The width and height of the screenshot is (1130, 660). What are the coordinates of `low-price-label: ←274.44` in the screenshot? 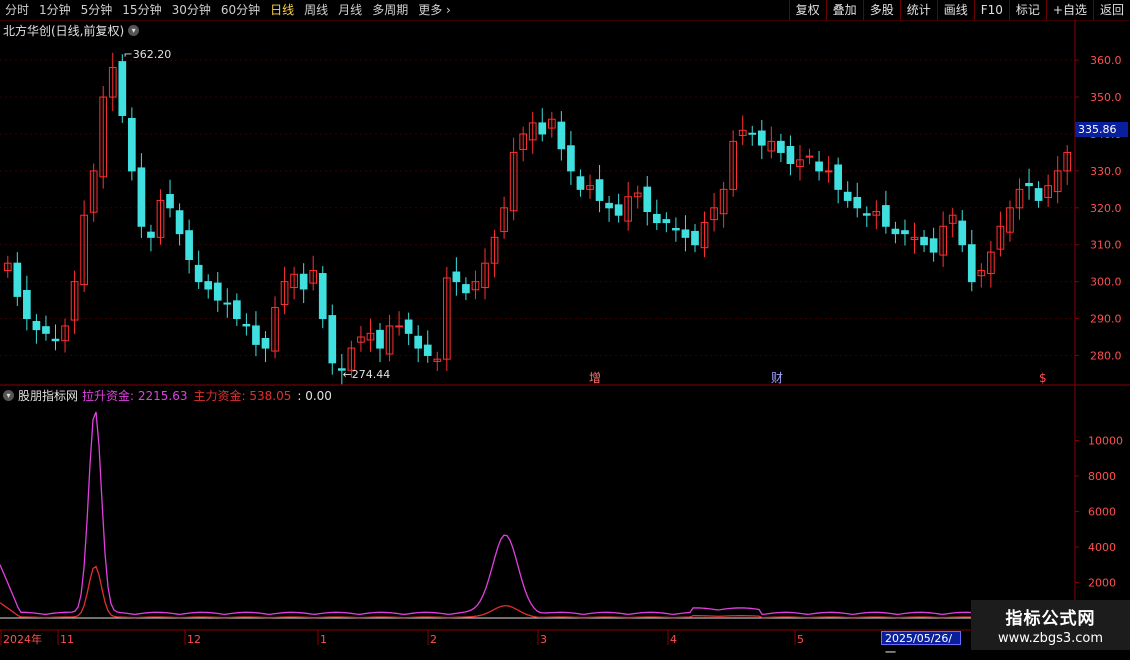 It's located at (367, 374).